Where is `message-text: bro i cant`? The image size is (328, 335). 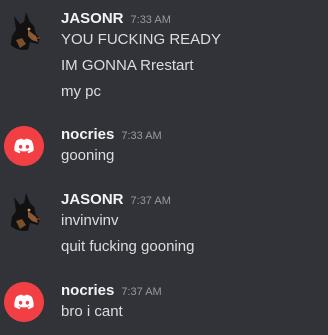
message-text: bro i cant is located at coordinates (92, 311).